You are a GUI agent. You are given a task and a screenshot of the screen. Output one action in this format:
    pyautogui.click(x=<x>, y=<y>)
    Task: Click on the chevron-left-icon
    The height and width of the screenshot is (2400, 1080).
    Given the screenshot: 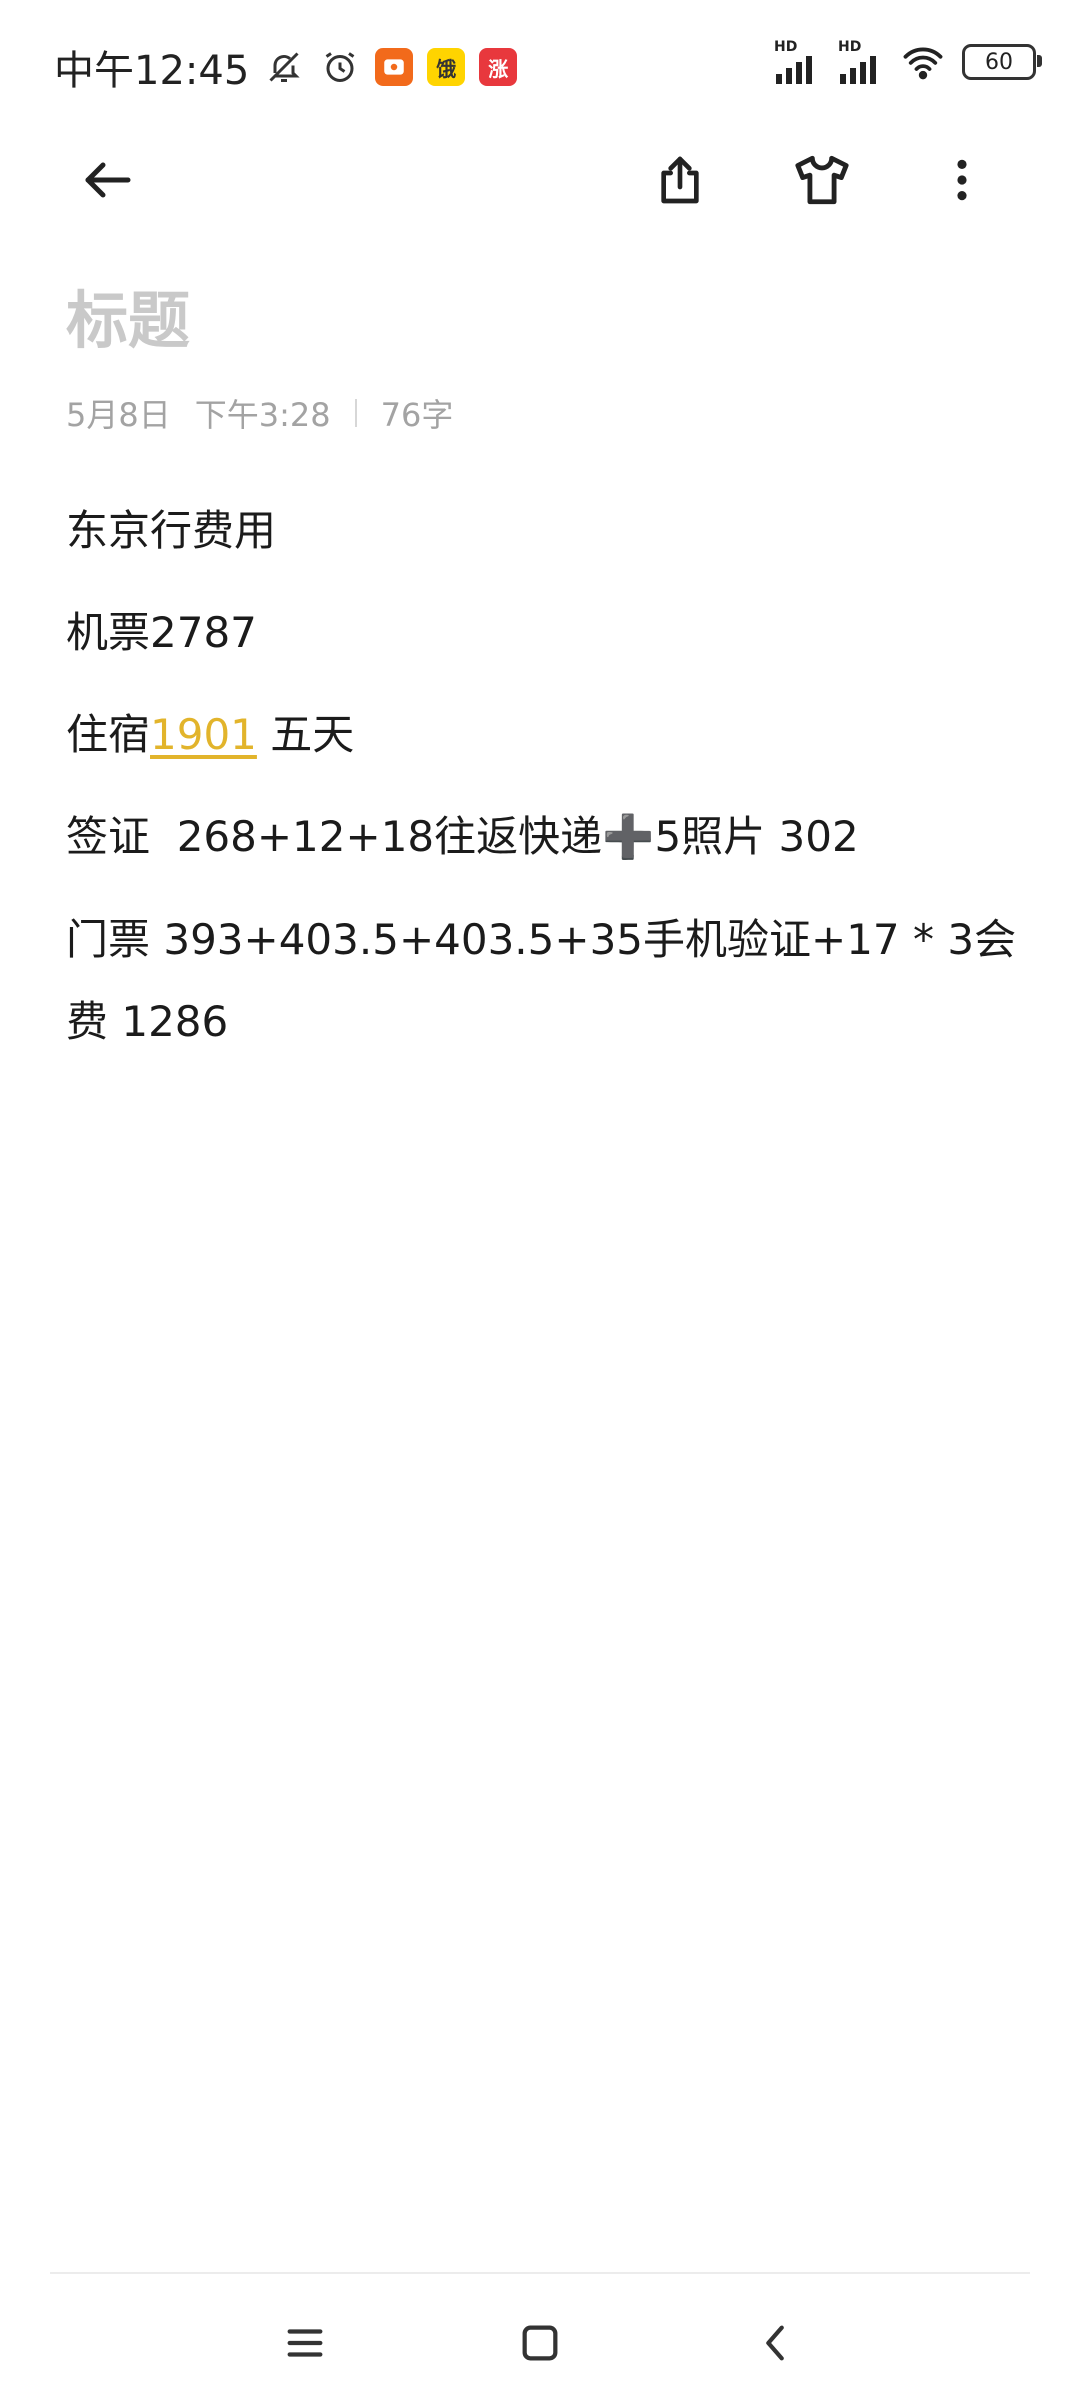 What is the action you would take?
    pyautogui.click(x=775, y=2343)
    